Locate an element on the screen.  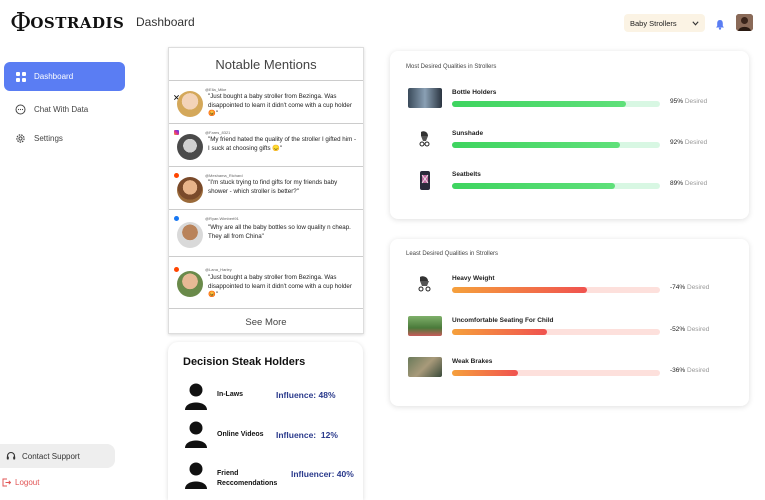
see-more-button: See More is located at coordinates (266, 318).